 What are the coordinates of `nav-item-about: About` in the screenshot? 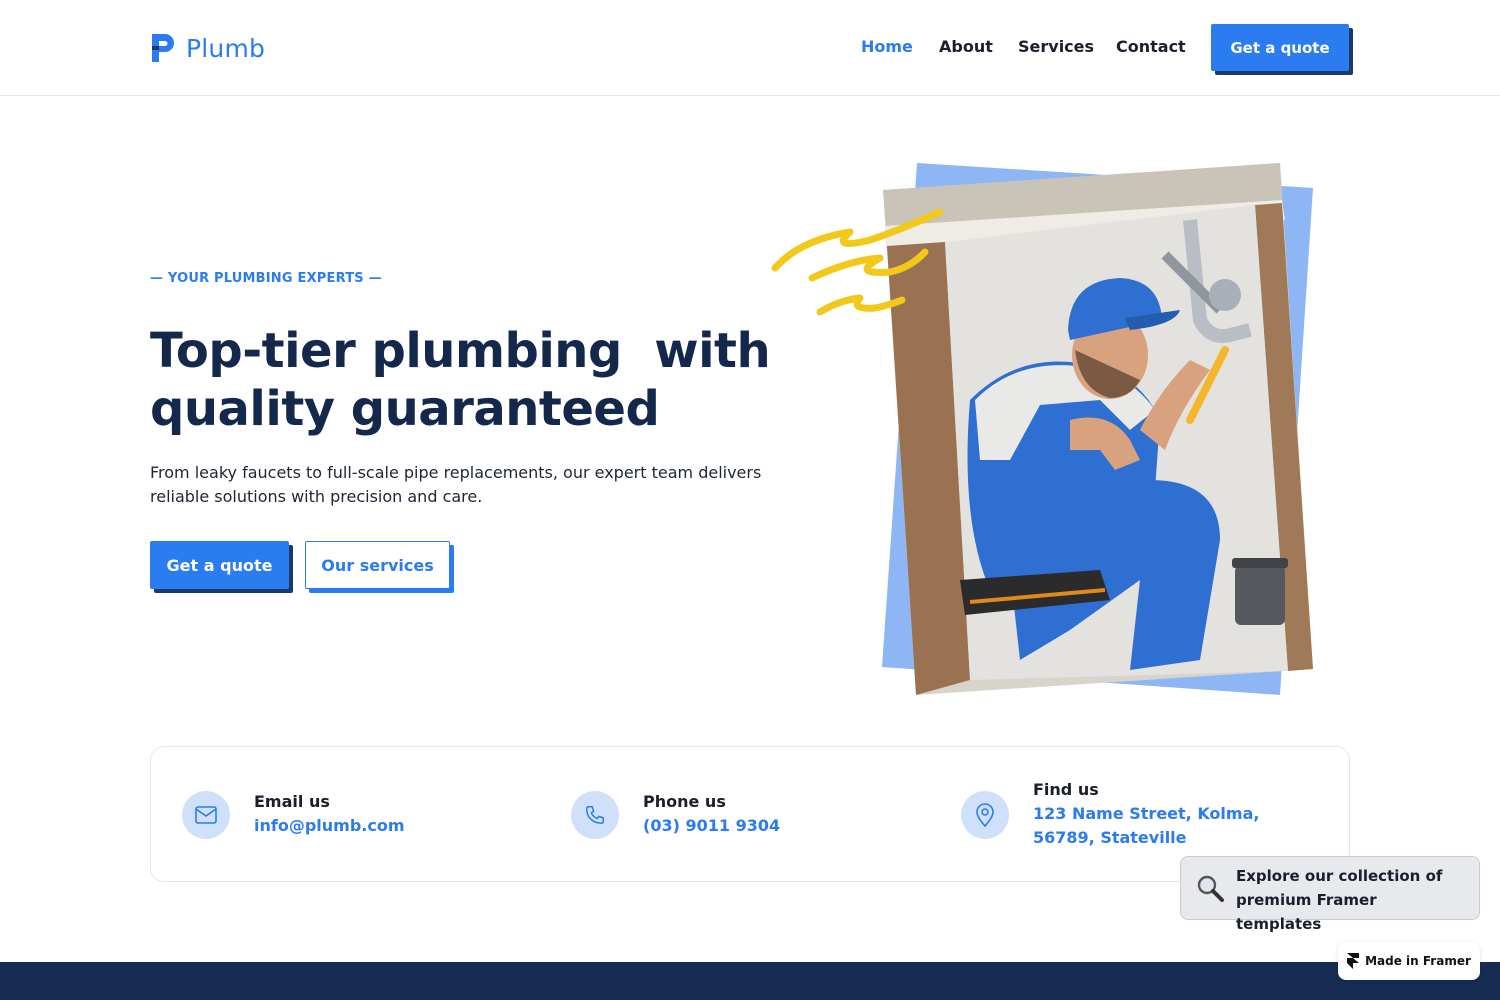 It's located at (966, 46).